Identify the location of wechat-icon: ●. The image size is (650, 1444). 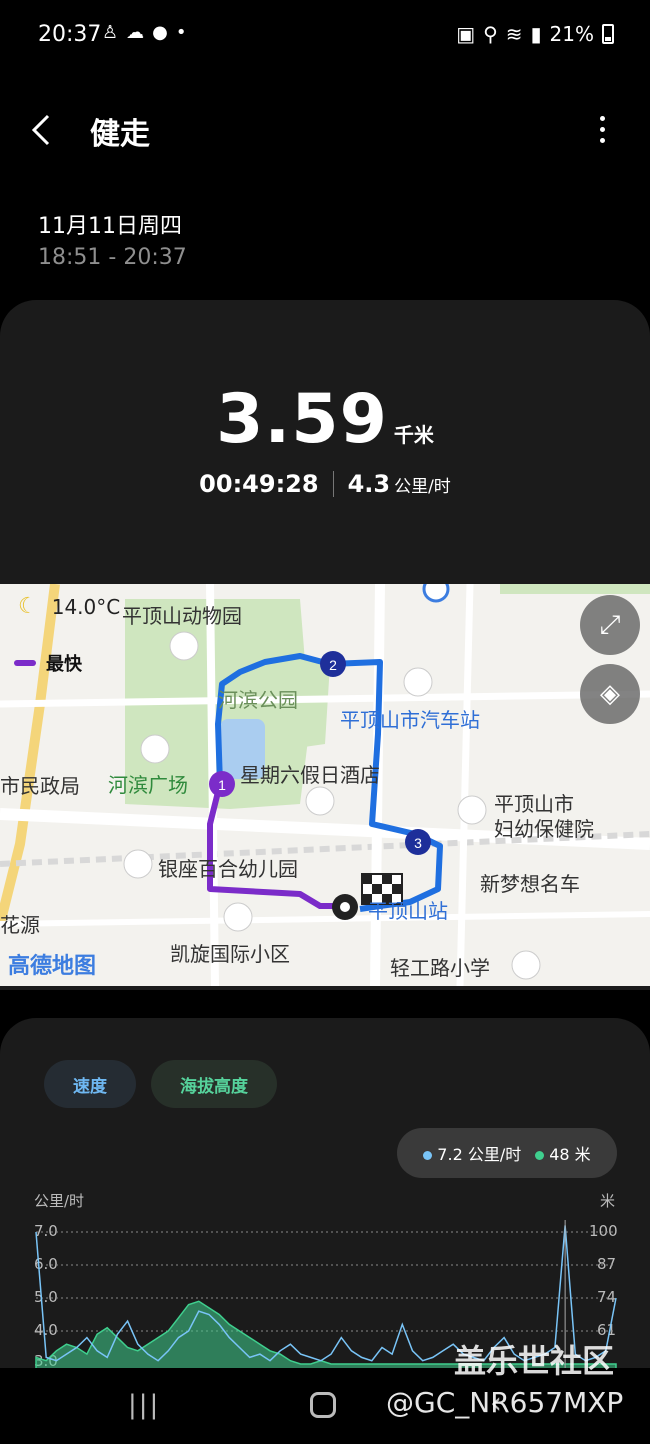
(160, 32).